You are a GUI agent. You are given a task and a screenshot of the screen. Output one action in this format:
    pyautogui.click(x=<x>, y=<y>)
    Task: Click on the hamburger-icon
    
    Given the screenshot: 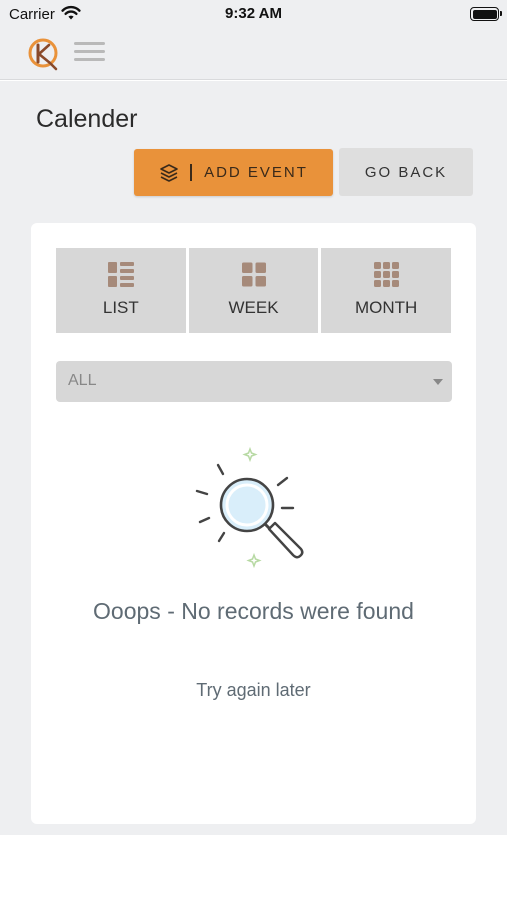 What is the action you would take?
    pyautogui.click(x=89, y=43)
    